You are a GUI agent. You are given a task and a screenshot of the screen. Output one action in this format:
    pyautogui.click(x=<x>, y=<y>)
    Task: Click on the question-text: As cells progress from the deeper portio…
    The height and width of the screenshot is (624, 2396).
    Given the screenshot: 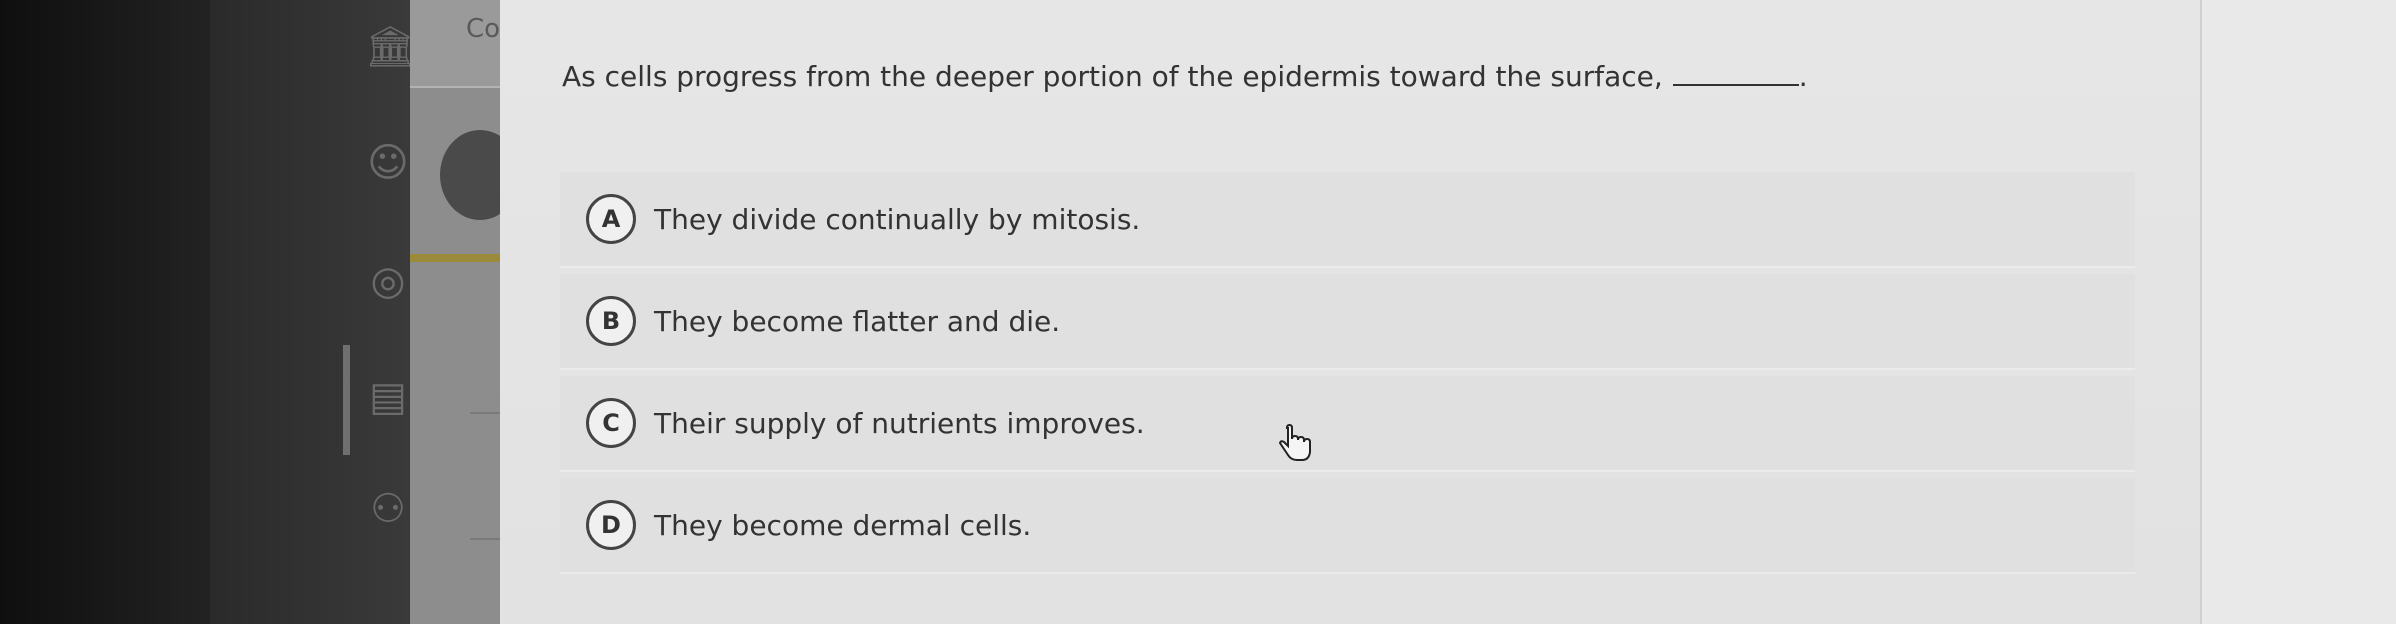 What is the action you would take?
    pyautogui.click(x=1112, y=76)
    